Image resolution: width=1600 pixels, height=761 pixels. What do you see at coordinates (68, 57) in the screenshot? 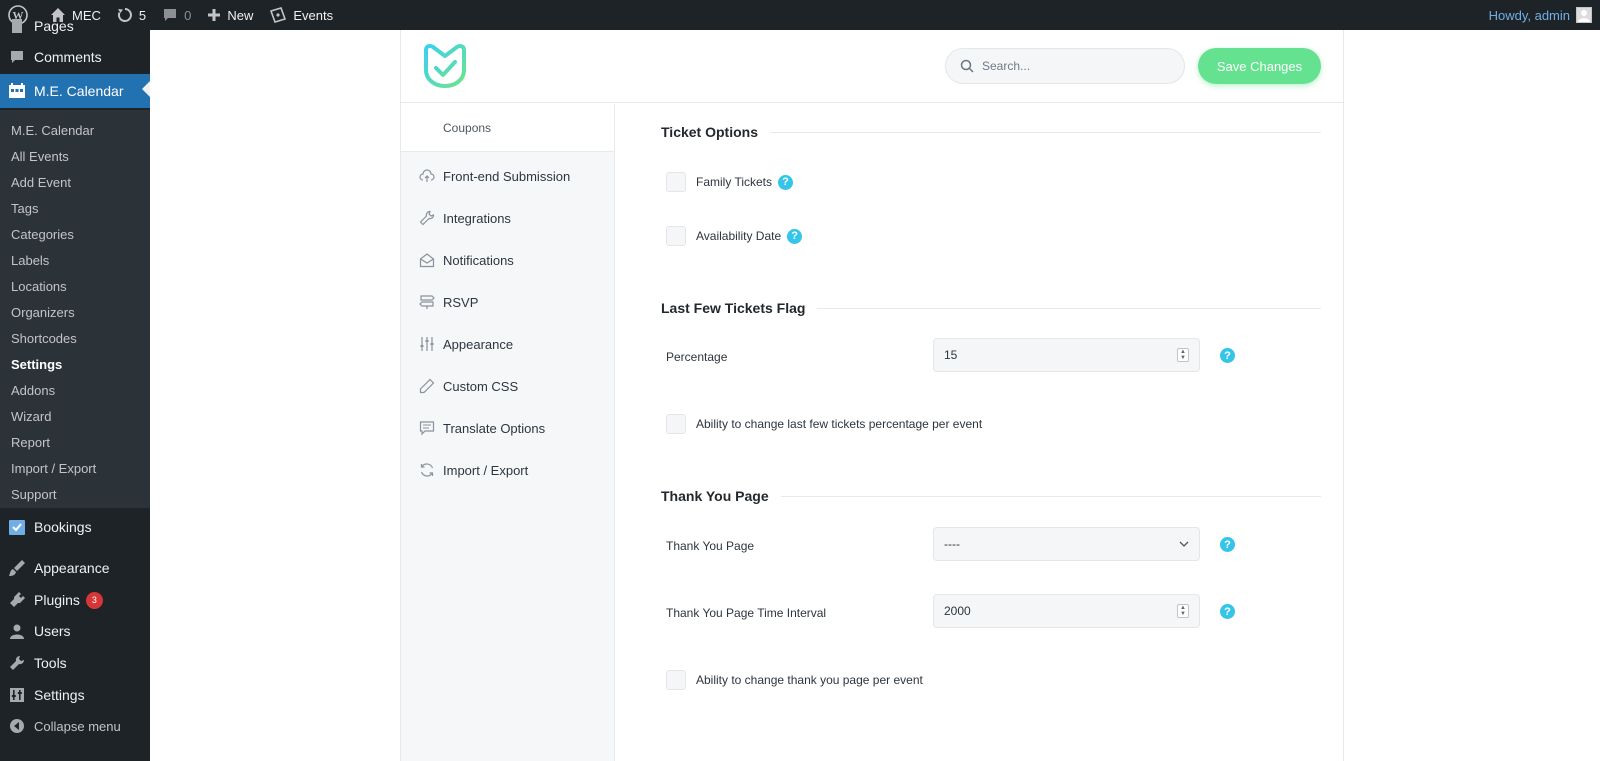
I see `menu-comments-label: Comments` at bounding box center [68, 57].